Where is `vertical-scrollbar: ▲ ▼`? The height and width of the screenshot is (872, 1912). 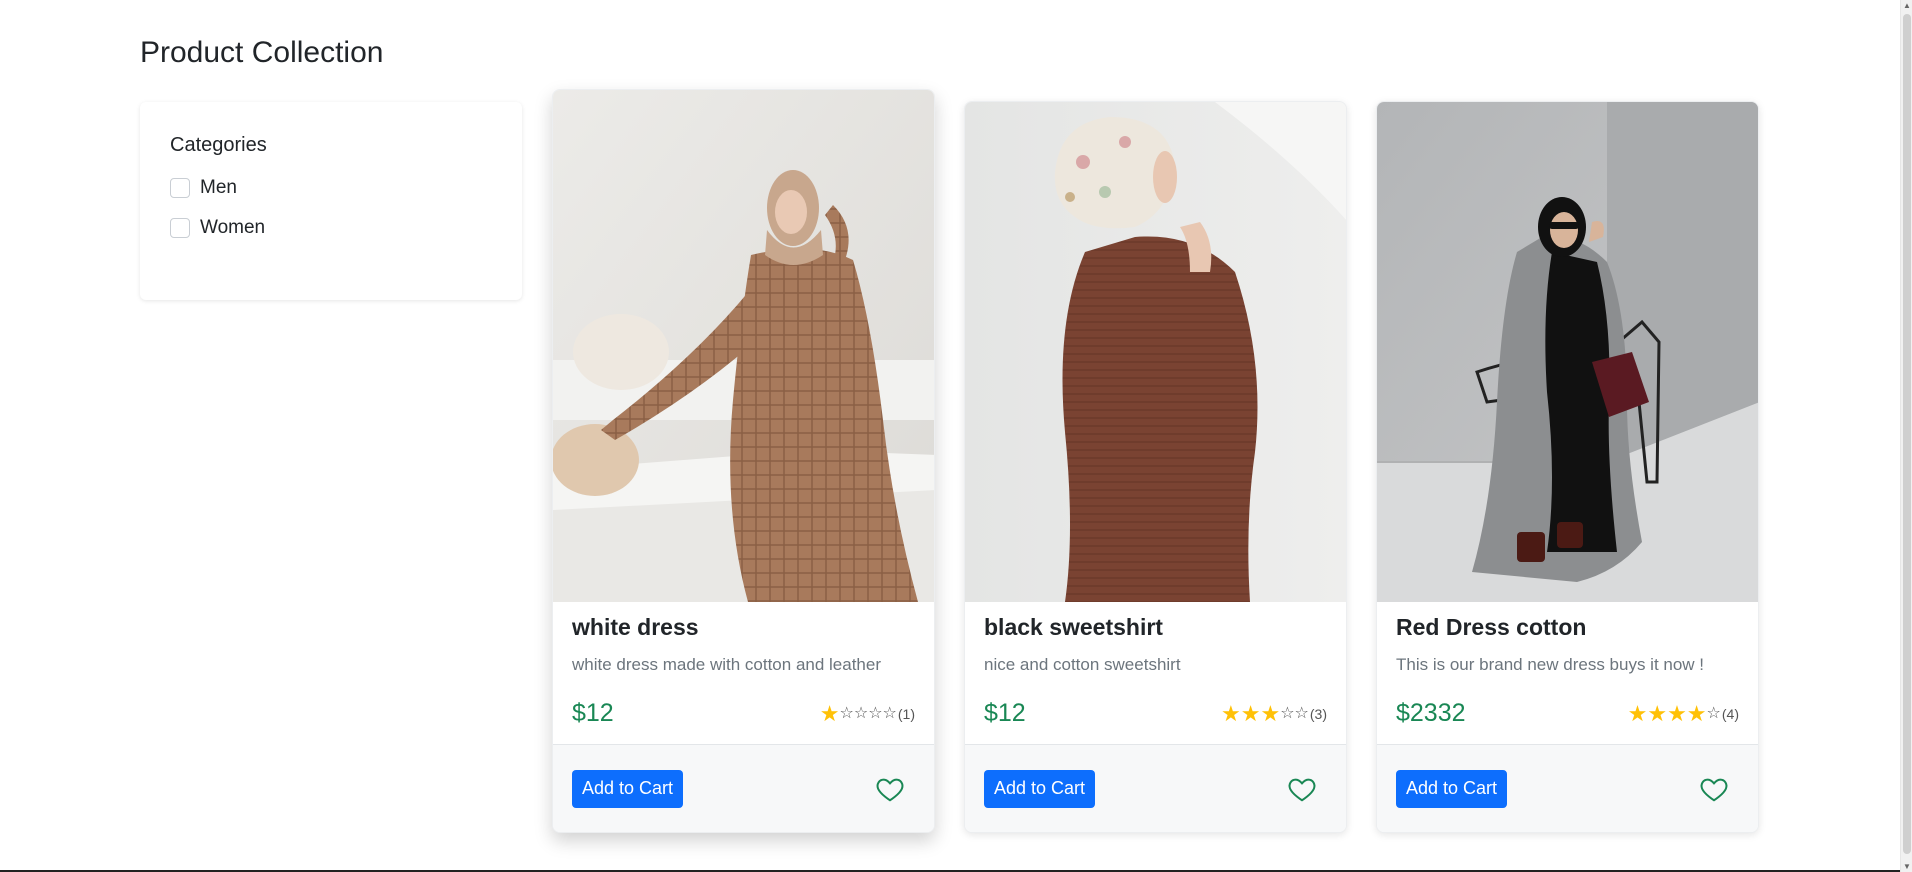
vertical-scrollbar: ▲ ▼ is located at coordinates (1906, 436).